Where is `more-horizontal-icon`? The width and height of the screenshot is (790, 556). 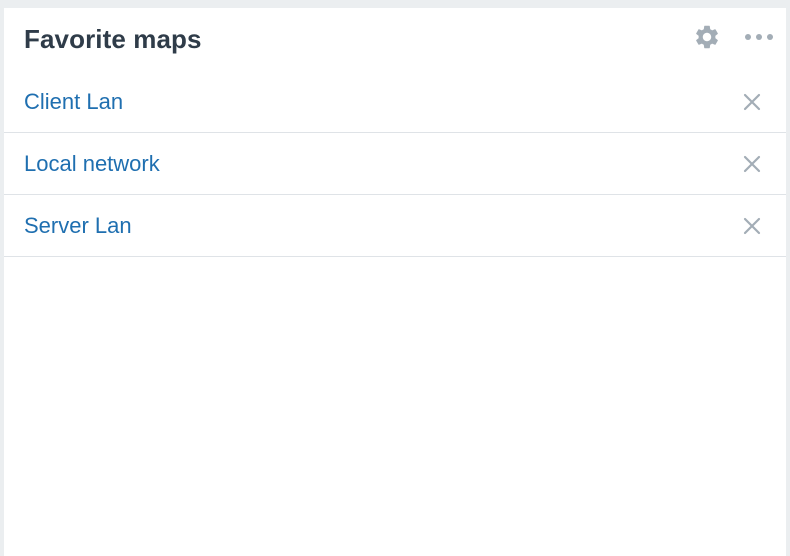
more-horizontal-icon is located at coordinates (759, 37).